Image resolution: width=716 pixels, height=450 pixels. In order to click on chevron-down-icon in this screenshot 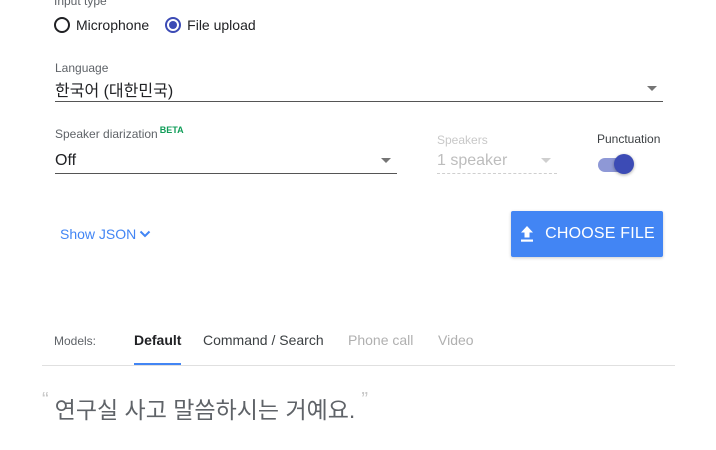, I will do `click(145, 234)`.